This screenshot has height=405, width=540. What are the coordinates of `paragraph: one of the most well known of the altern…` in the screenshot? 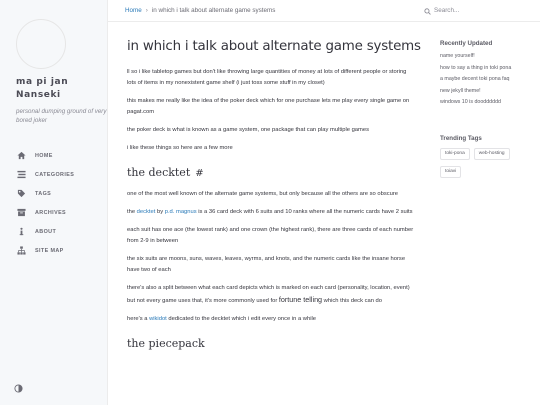 It's located at (262, 194).